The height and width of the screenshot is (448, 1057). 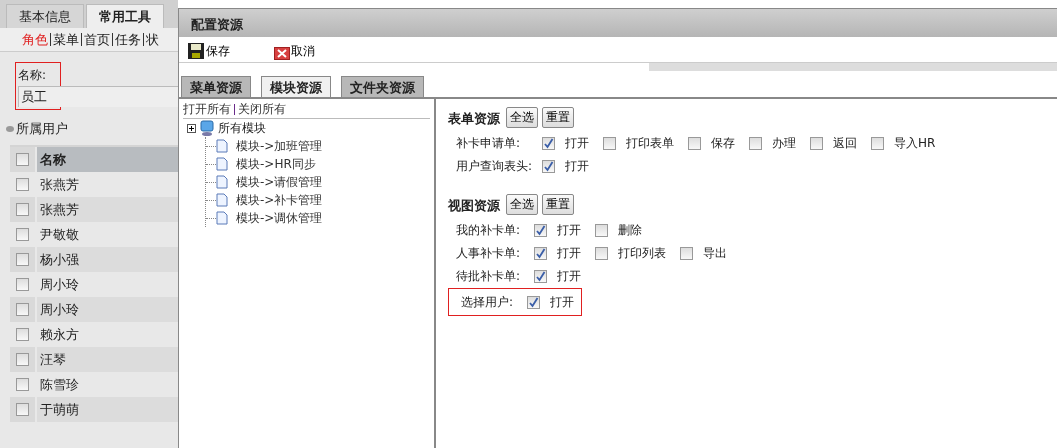 What do you see at coordinates (35, 39) in the screenshot?
I see `nav-link: 角色` at bounding box center [35, 39].